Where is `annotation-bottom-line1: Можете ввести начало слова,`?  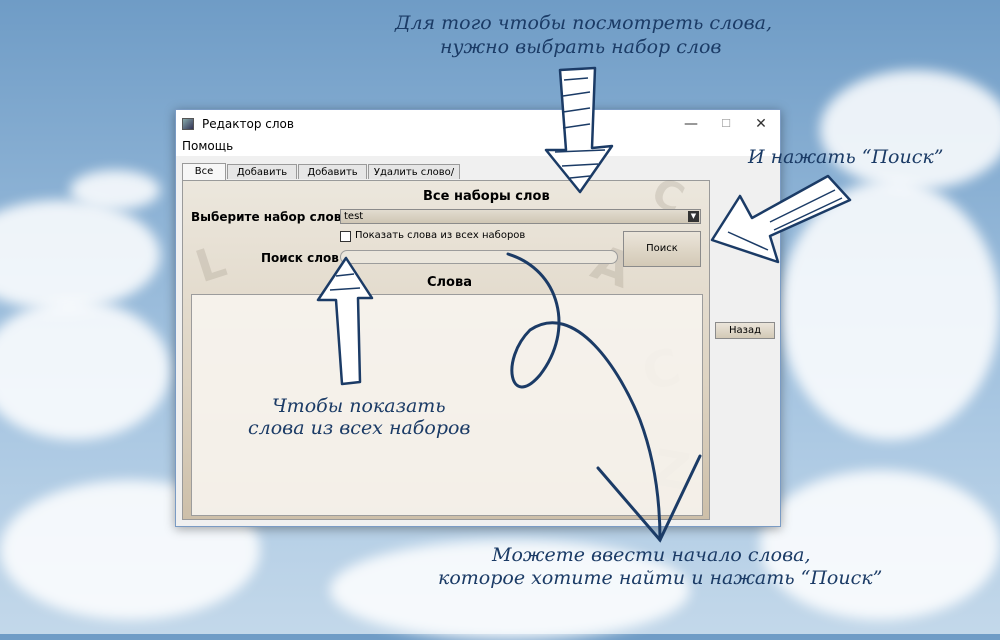
annotation-bottom-line1: Можете ввести начало слова, is located at coordinates (651, 555).